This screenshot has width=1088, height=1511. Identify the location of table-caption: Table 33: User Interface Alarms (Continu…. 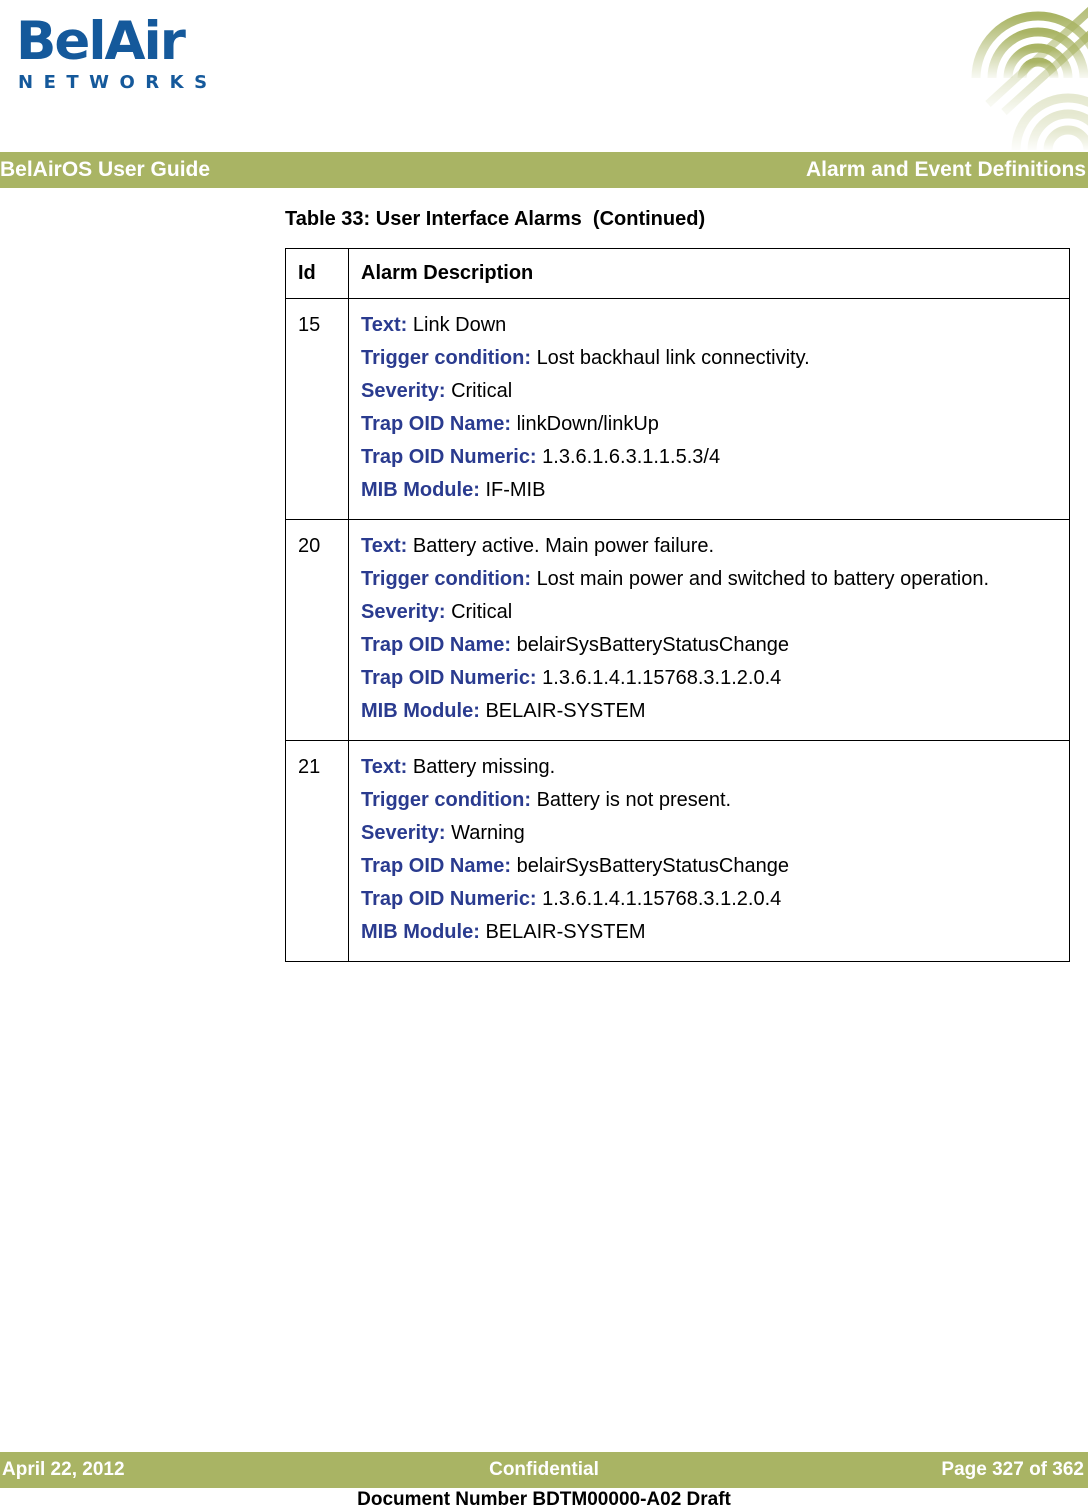
(495, 219).